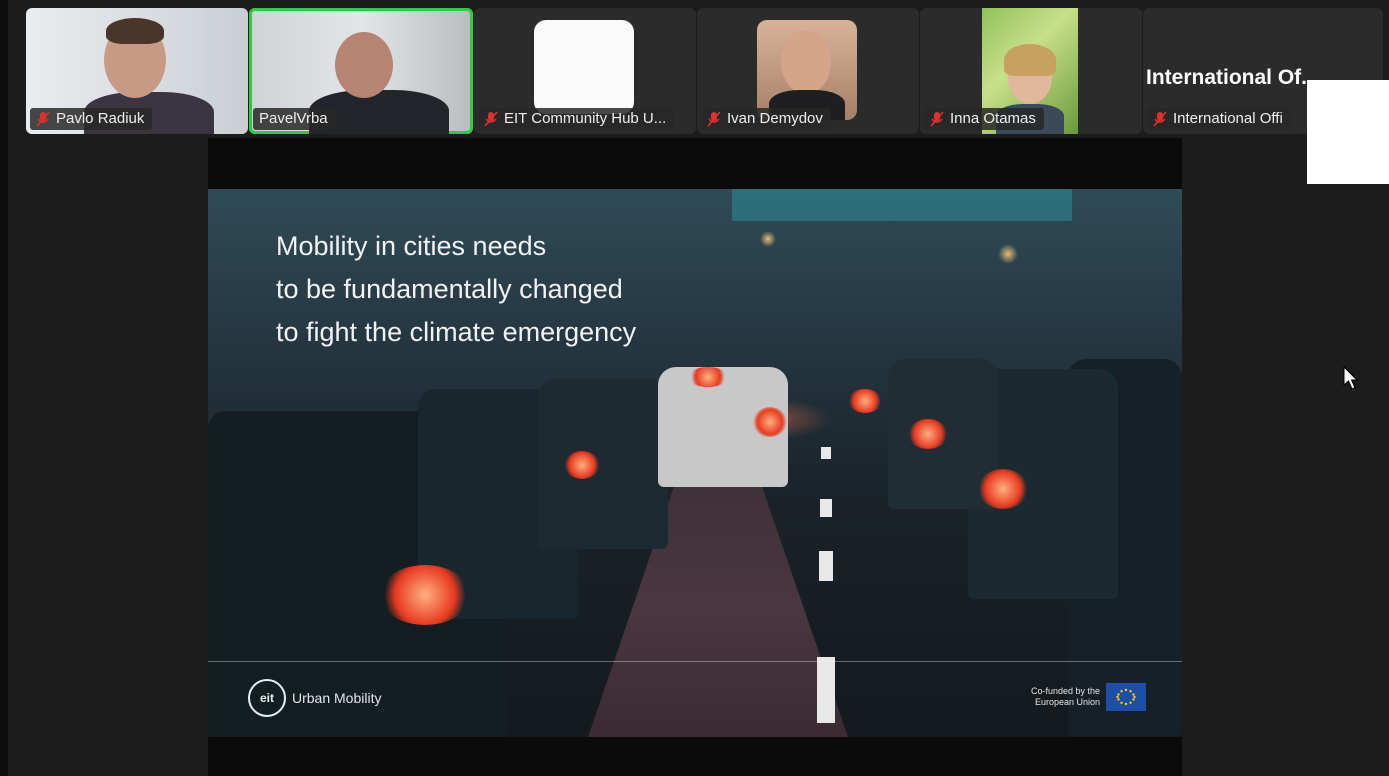 Image resolution: width=1389 pixels, height=776 pixels. What do you see at coordinates (411, 246) in the screenshot?
I see `slide-line-1: Mobility in cities needs` at bounding box center [411, 246].